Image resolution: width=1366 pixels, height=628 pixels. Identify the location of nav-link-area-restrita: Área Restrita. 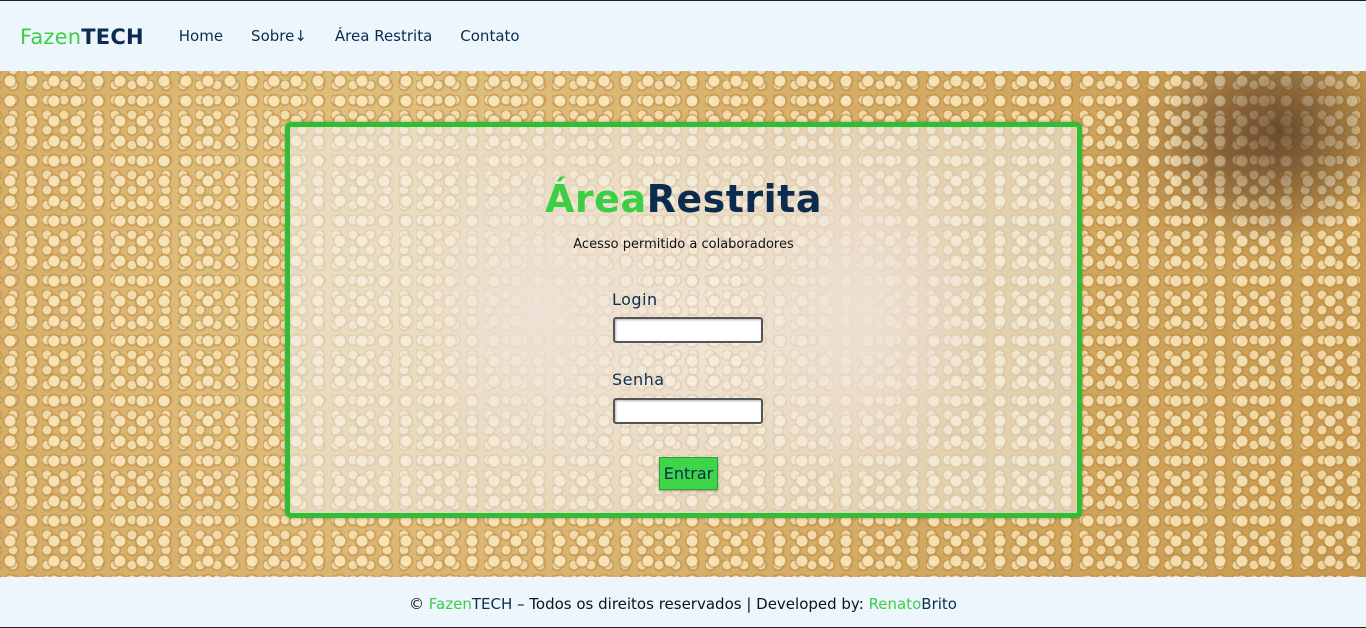
(383, 36).